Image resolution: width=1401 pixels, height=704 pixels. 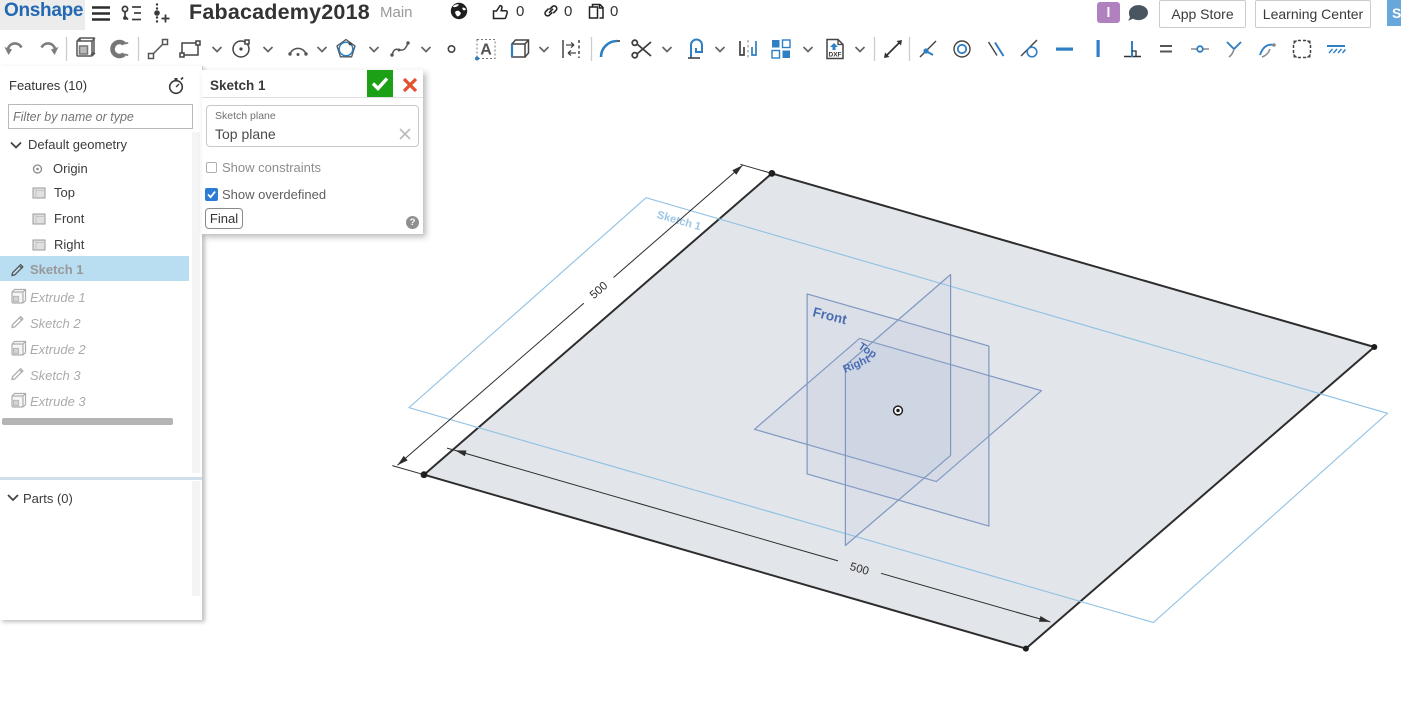 I want to click on svg-text: DXF, so click(x=835, y=55).